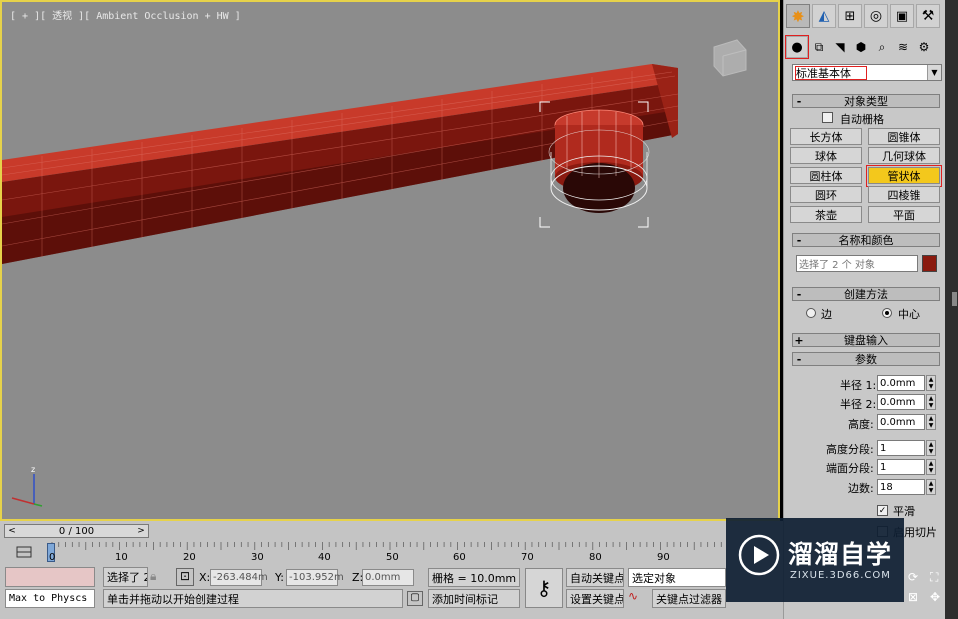  I want to click on box-button: 长方体, so click(826, 136).